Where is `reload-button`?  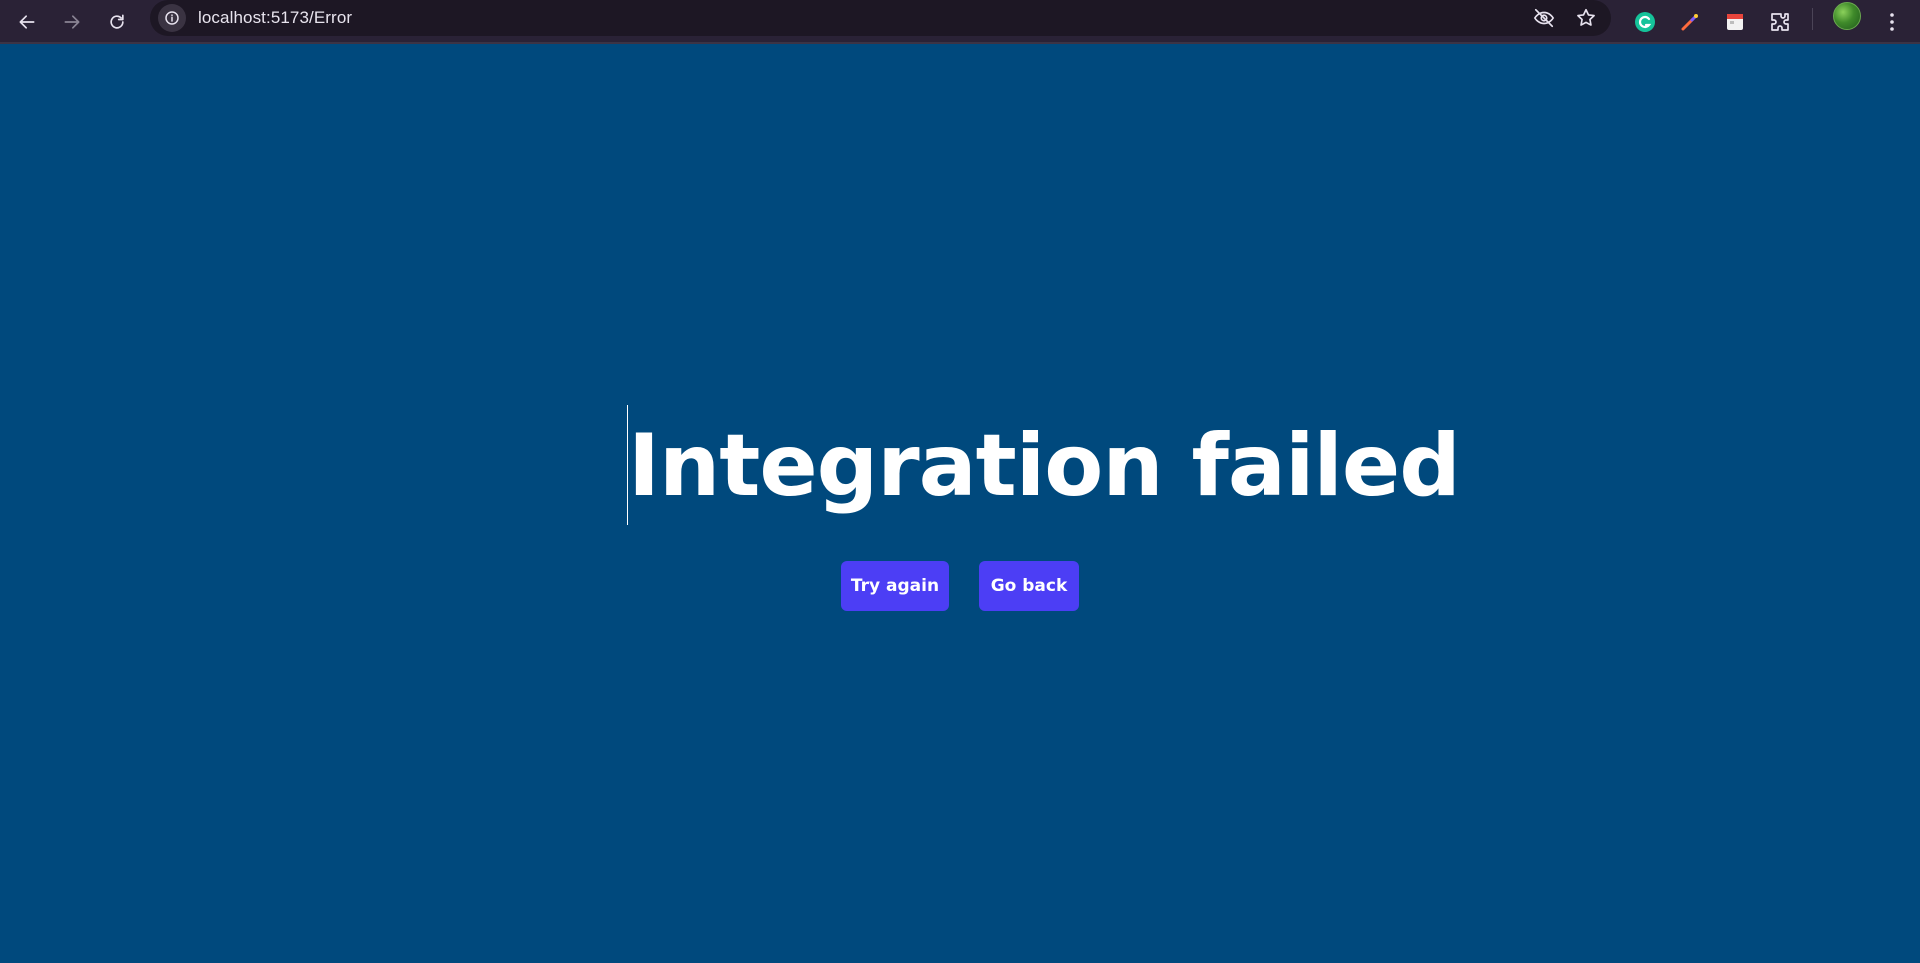 reload-button is located at coordinates (117, 22).